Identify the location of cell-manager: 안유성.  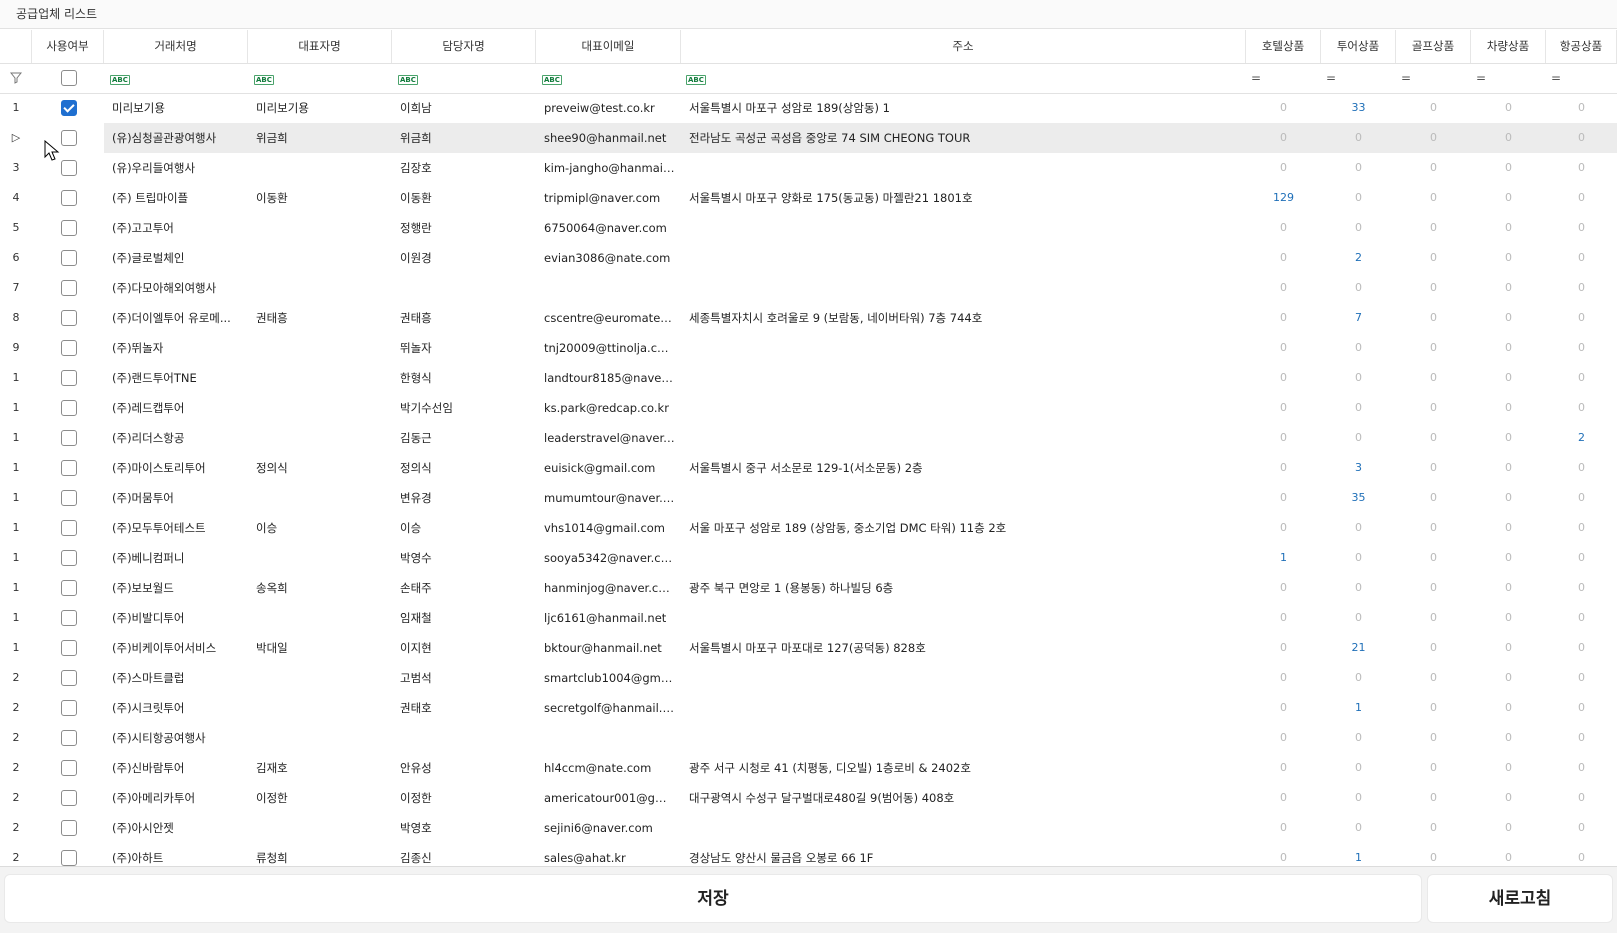
(464, 768).